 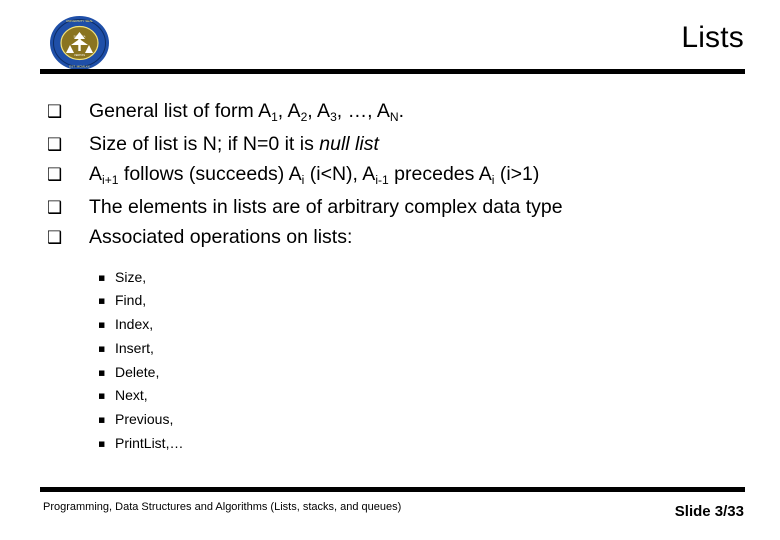 What do you see at coordinates (110, 179) in the screenshot?
I see `text-segment: i+1` at bounding box center [110, 179].